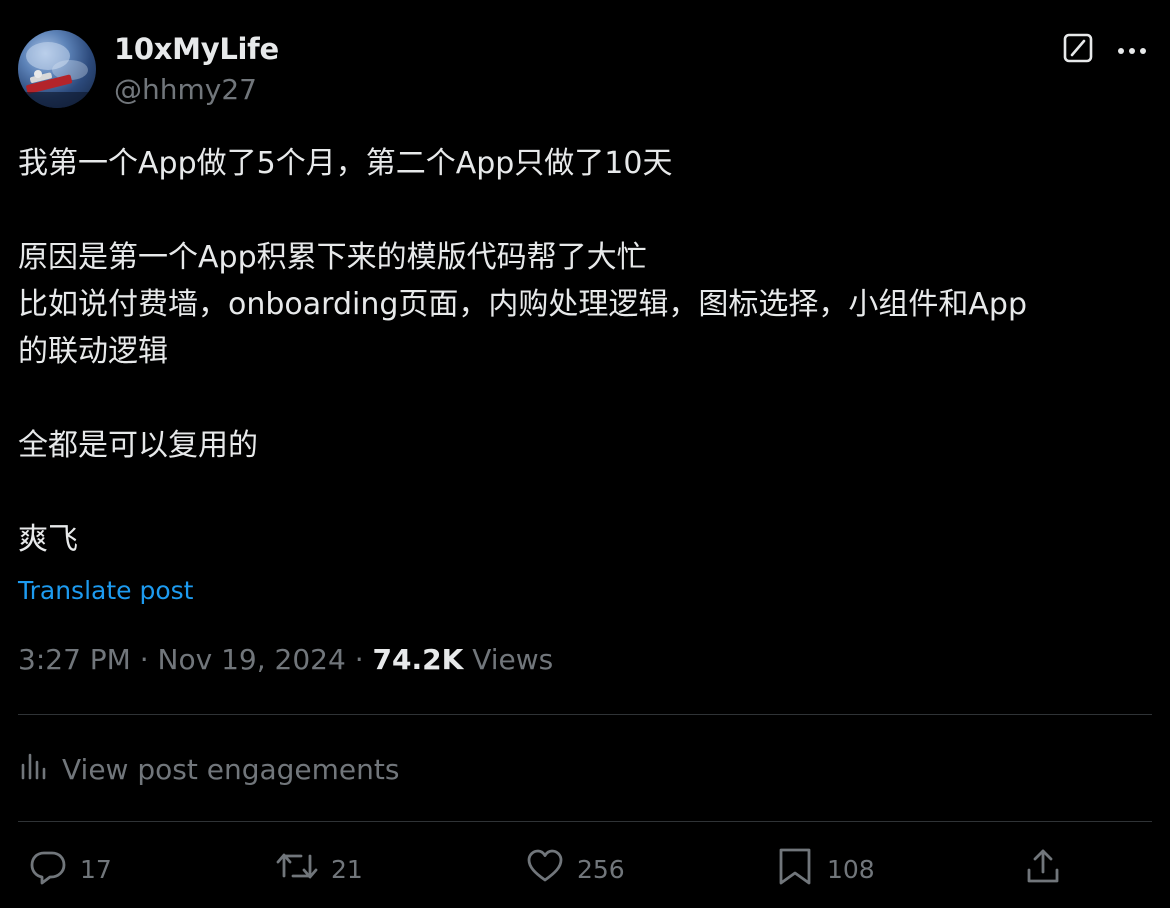 Image resolution: width=1170 pixels, height=908 pixels. Describe the element at coordinates (601, 869) in the screenshot. I see `like-count: 256` at that location.